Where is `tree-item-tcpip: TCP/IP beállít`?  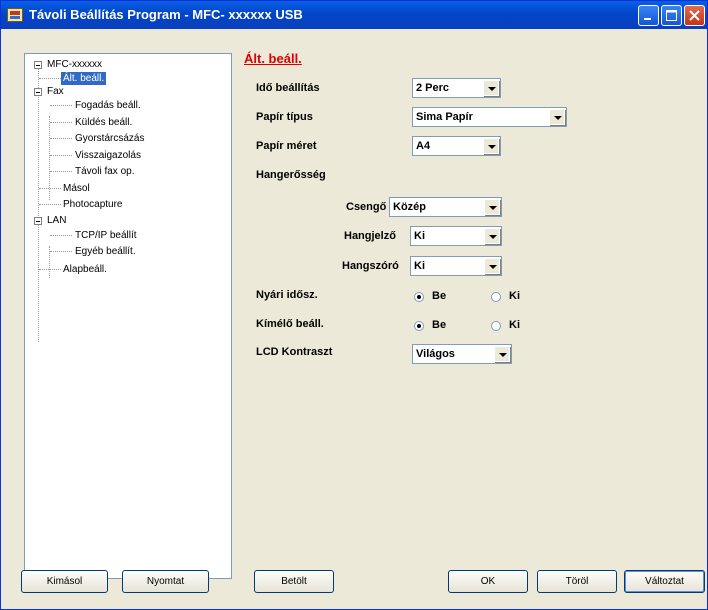
tree-item-tcpip: TCP/IP beállít is located at coordinates (106, 235).